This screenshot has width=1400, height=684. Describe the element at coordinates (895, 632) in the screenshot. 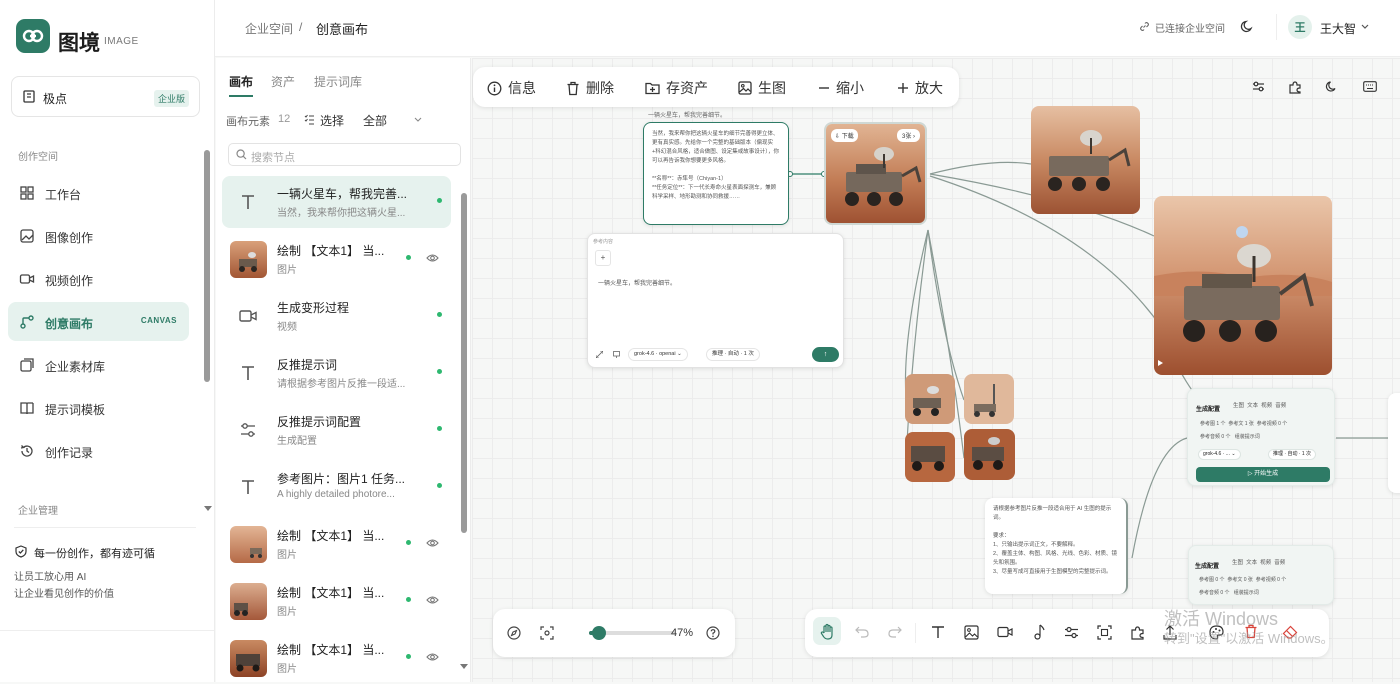

I see `redo-icon` at that location.